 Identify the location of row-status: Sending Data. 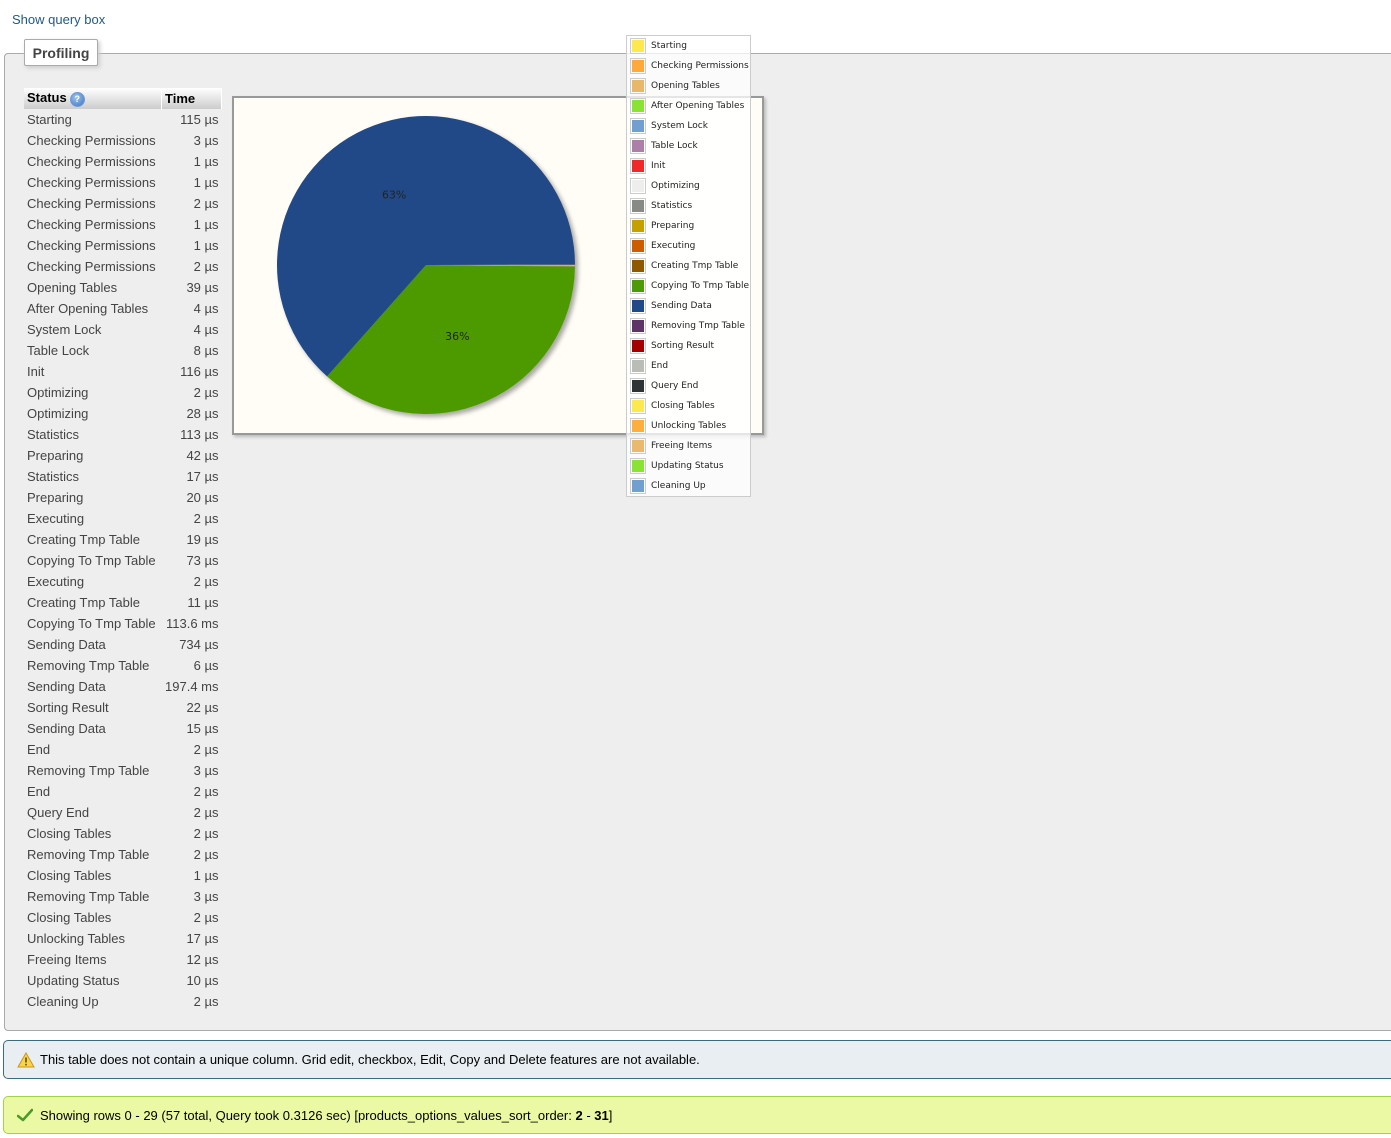
(66, 728).